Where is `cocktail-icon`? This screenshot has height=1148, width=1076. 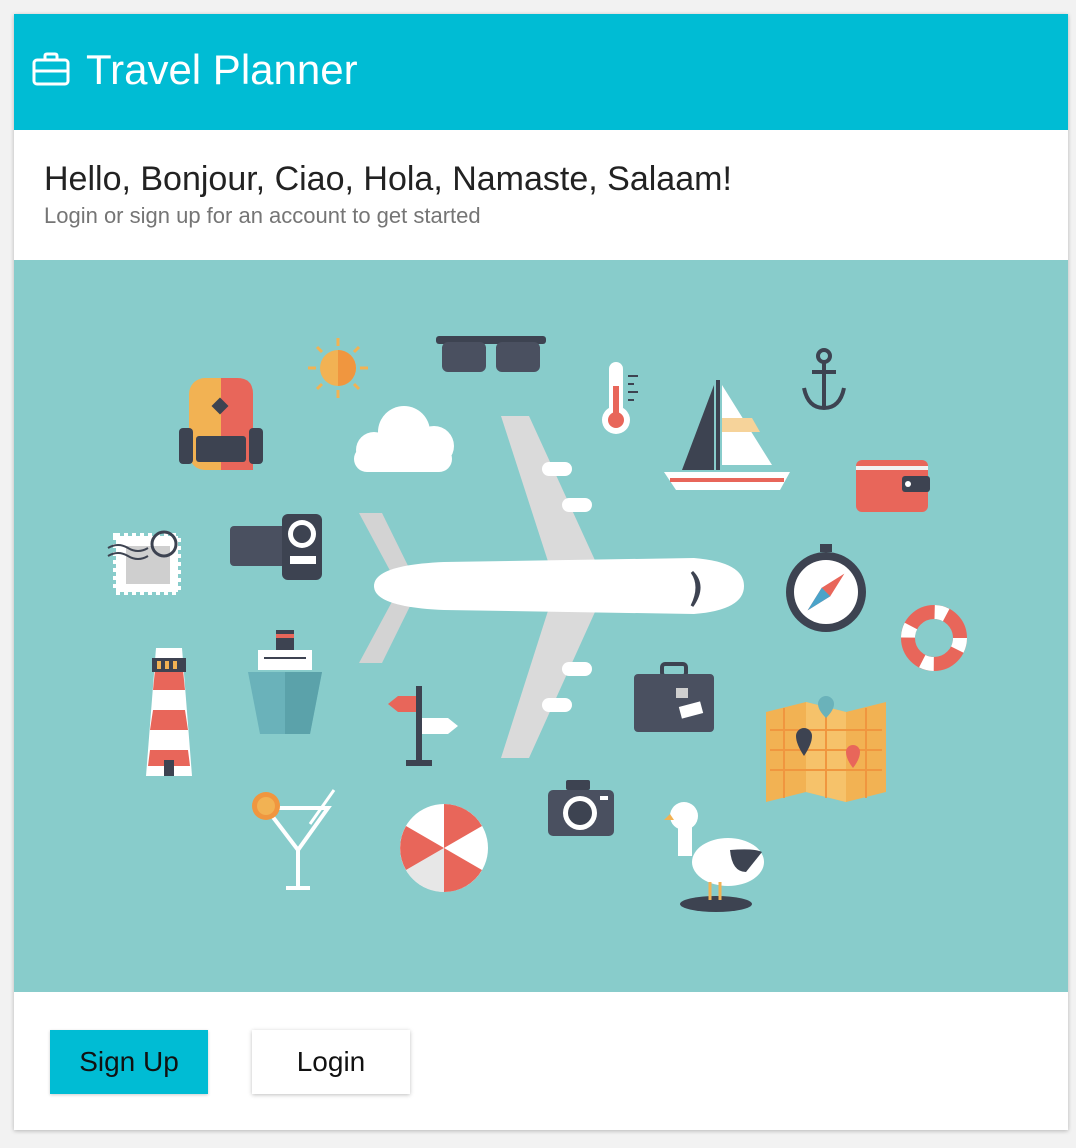 cocktail-icon is located at coordinates (294, 839).